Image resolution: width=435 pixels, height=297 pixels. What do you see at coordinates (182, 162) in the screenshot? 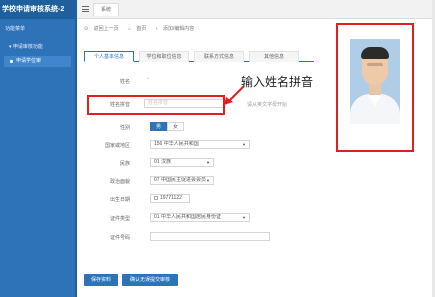
I see `ethnicity-select: 01 汉族 ▼` at bounding box center [182, 162].